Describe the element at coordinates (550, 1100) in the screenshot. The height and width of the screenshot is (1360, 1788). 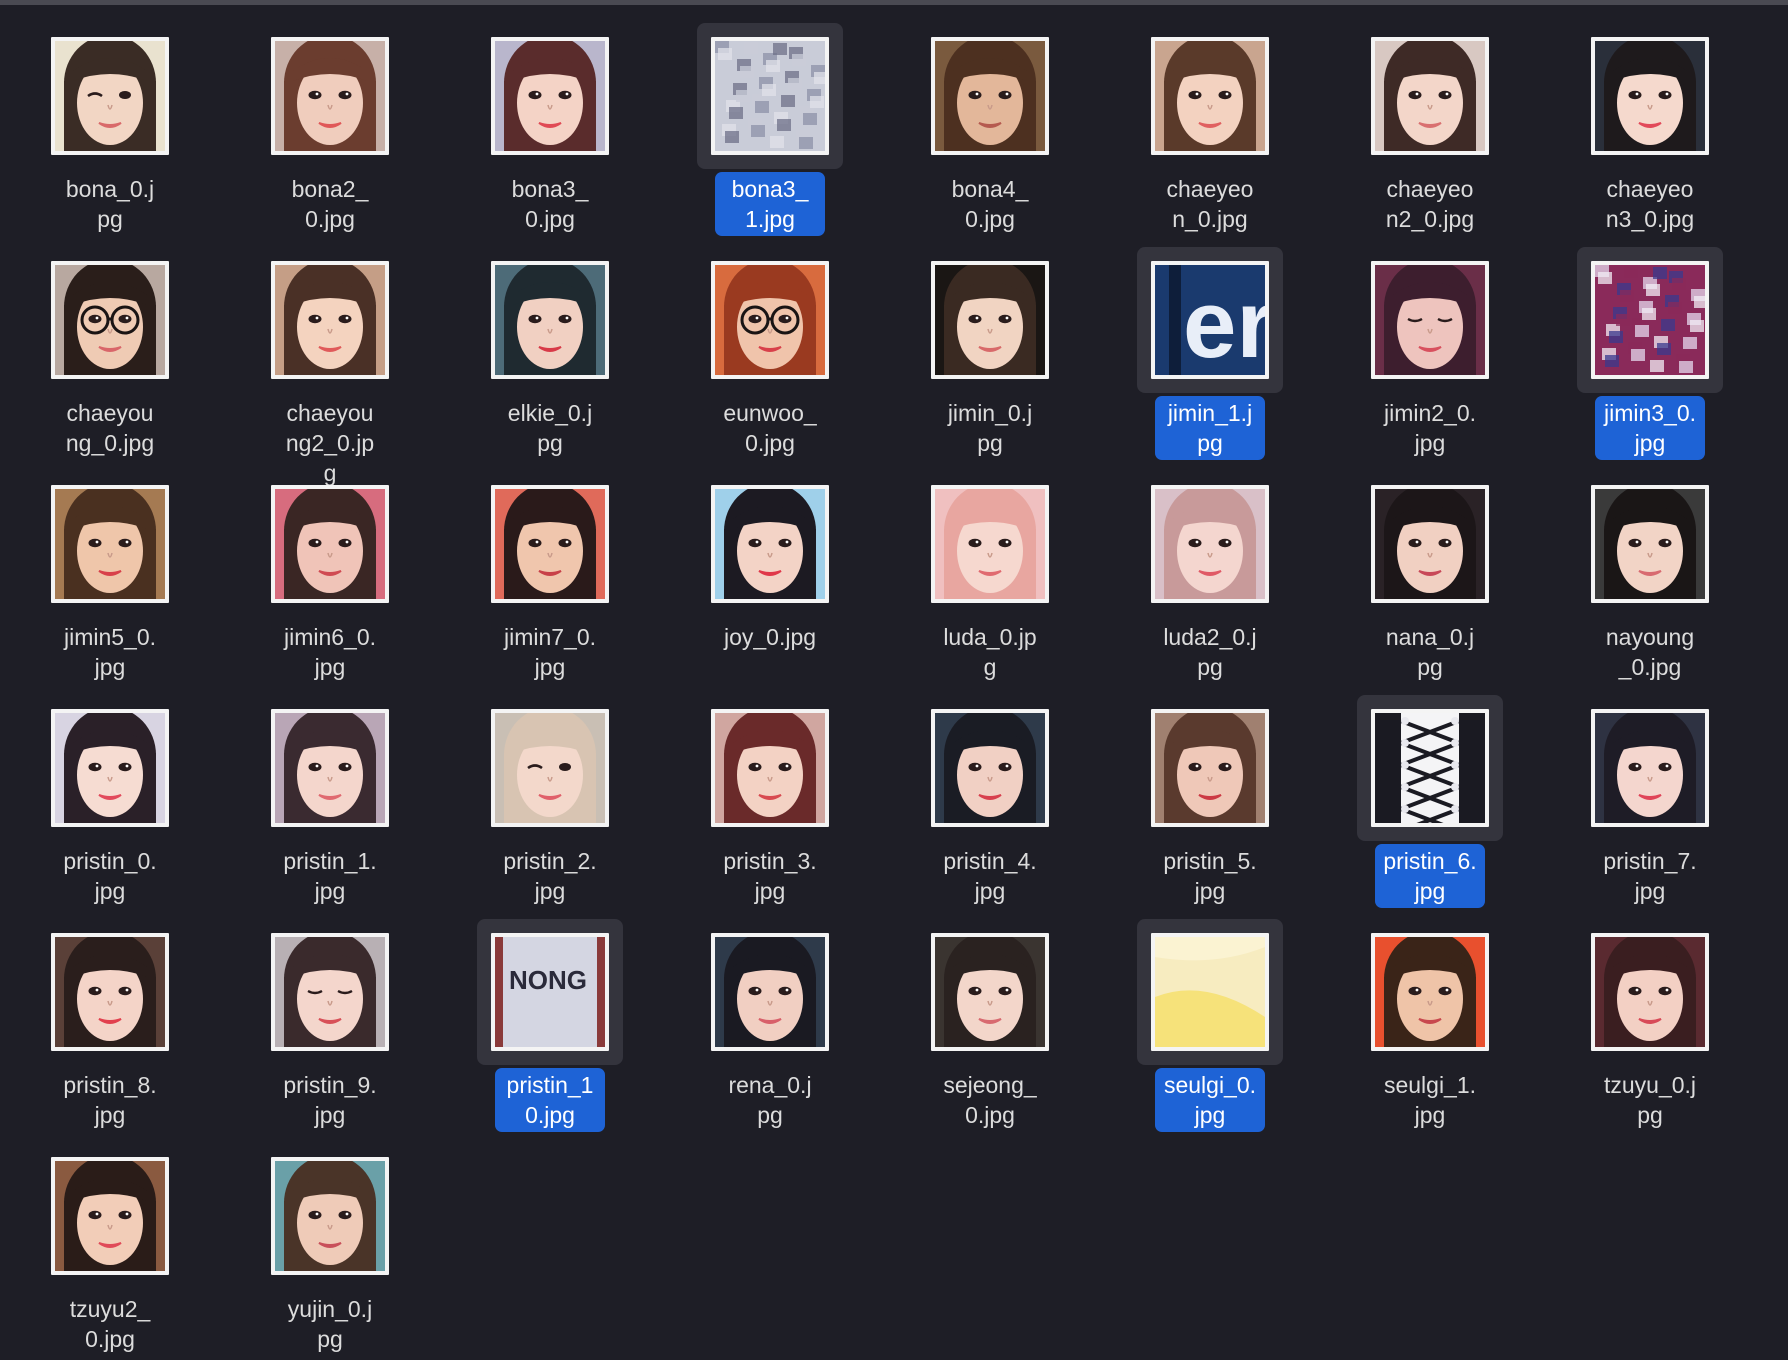
I see `file-name-label: pristin_10.jpg` at that location.